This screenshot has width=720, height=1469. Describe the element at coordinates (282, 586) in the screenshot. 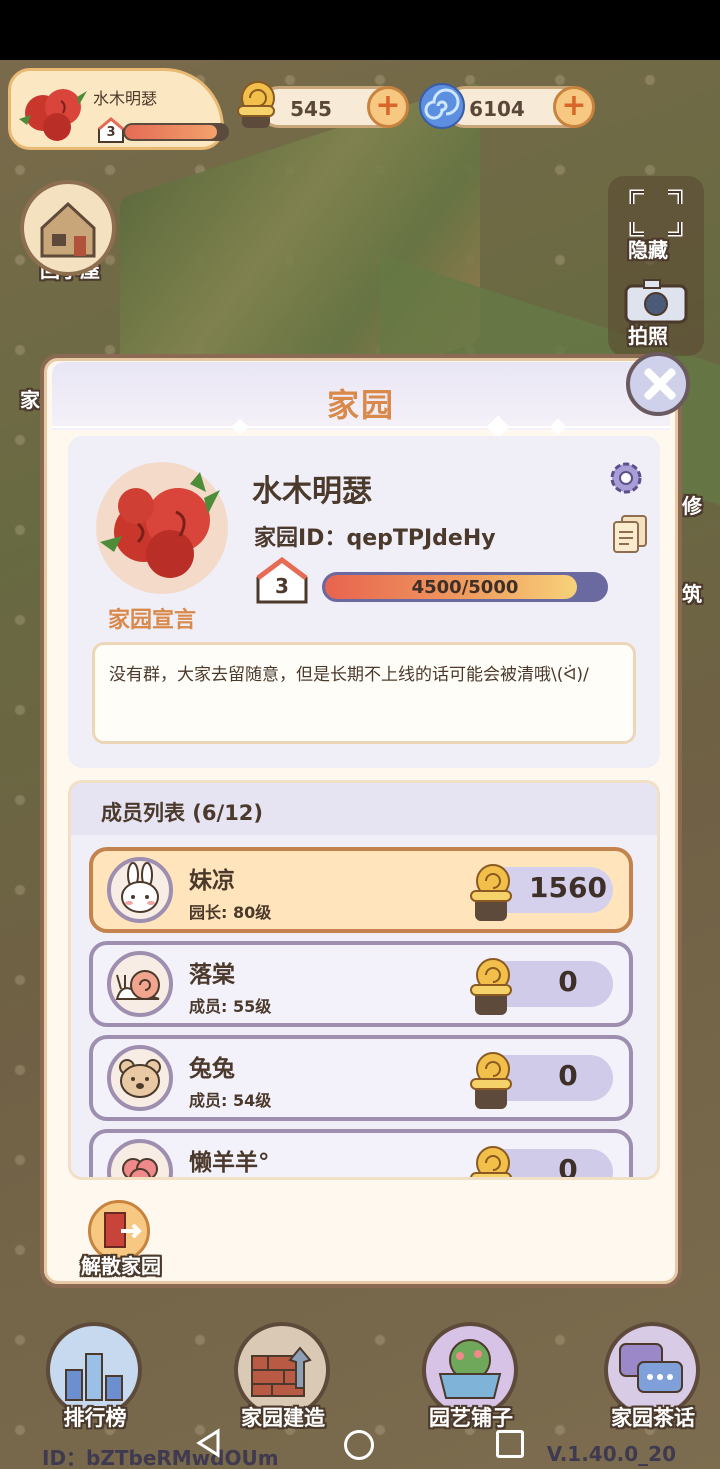

I see `garden-level-number: 3` at that location.